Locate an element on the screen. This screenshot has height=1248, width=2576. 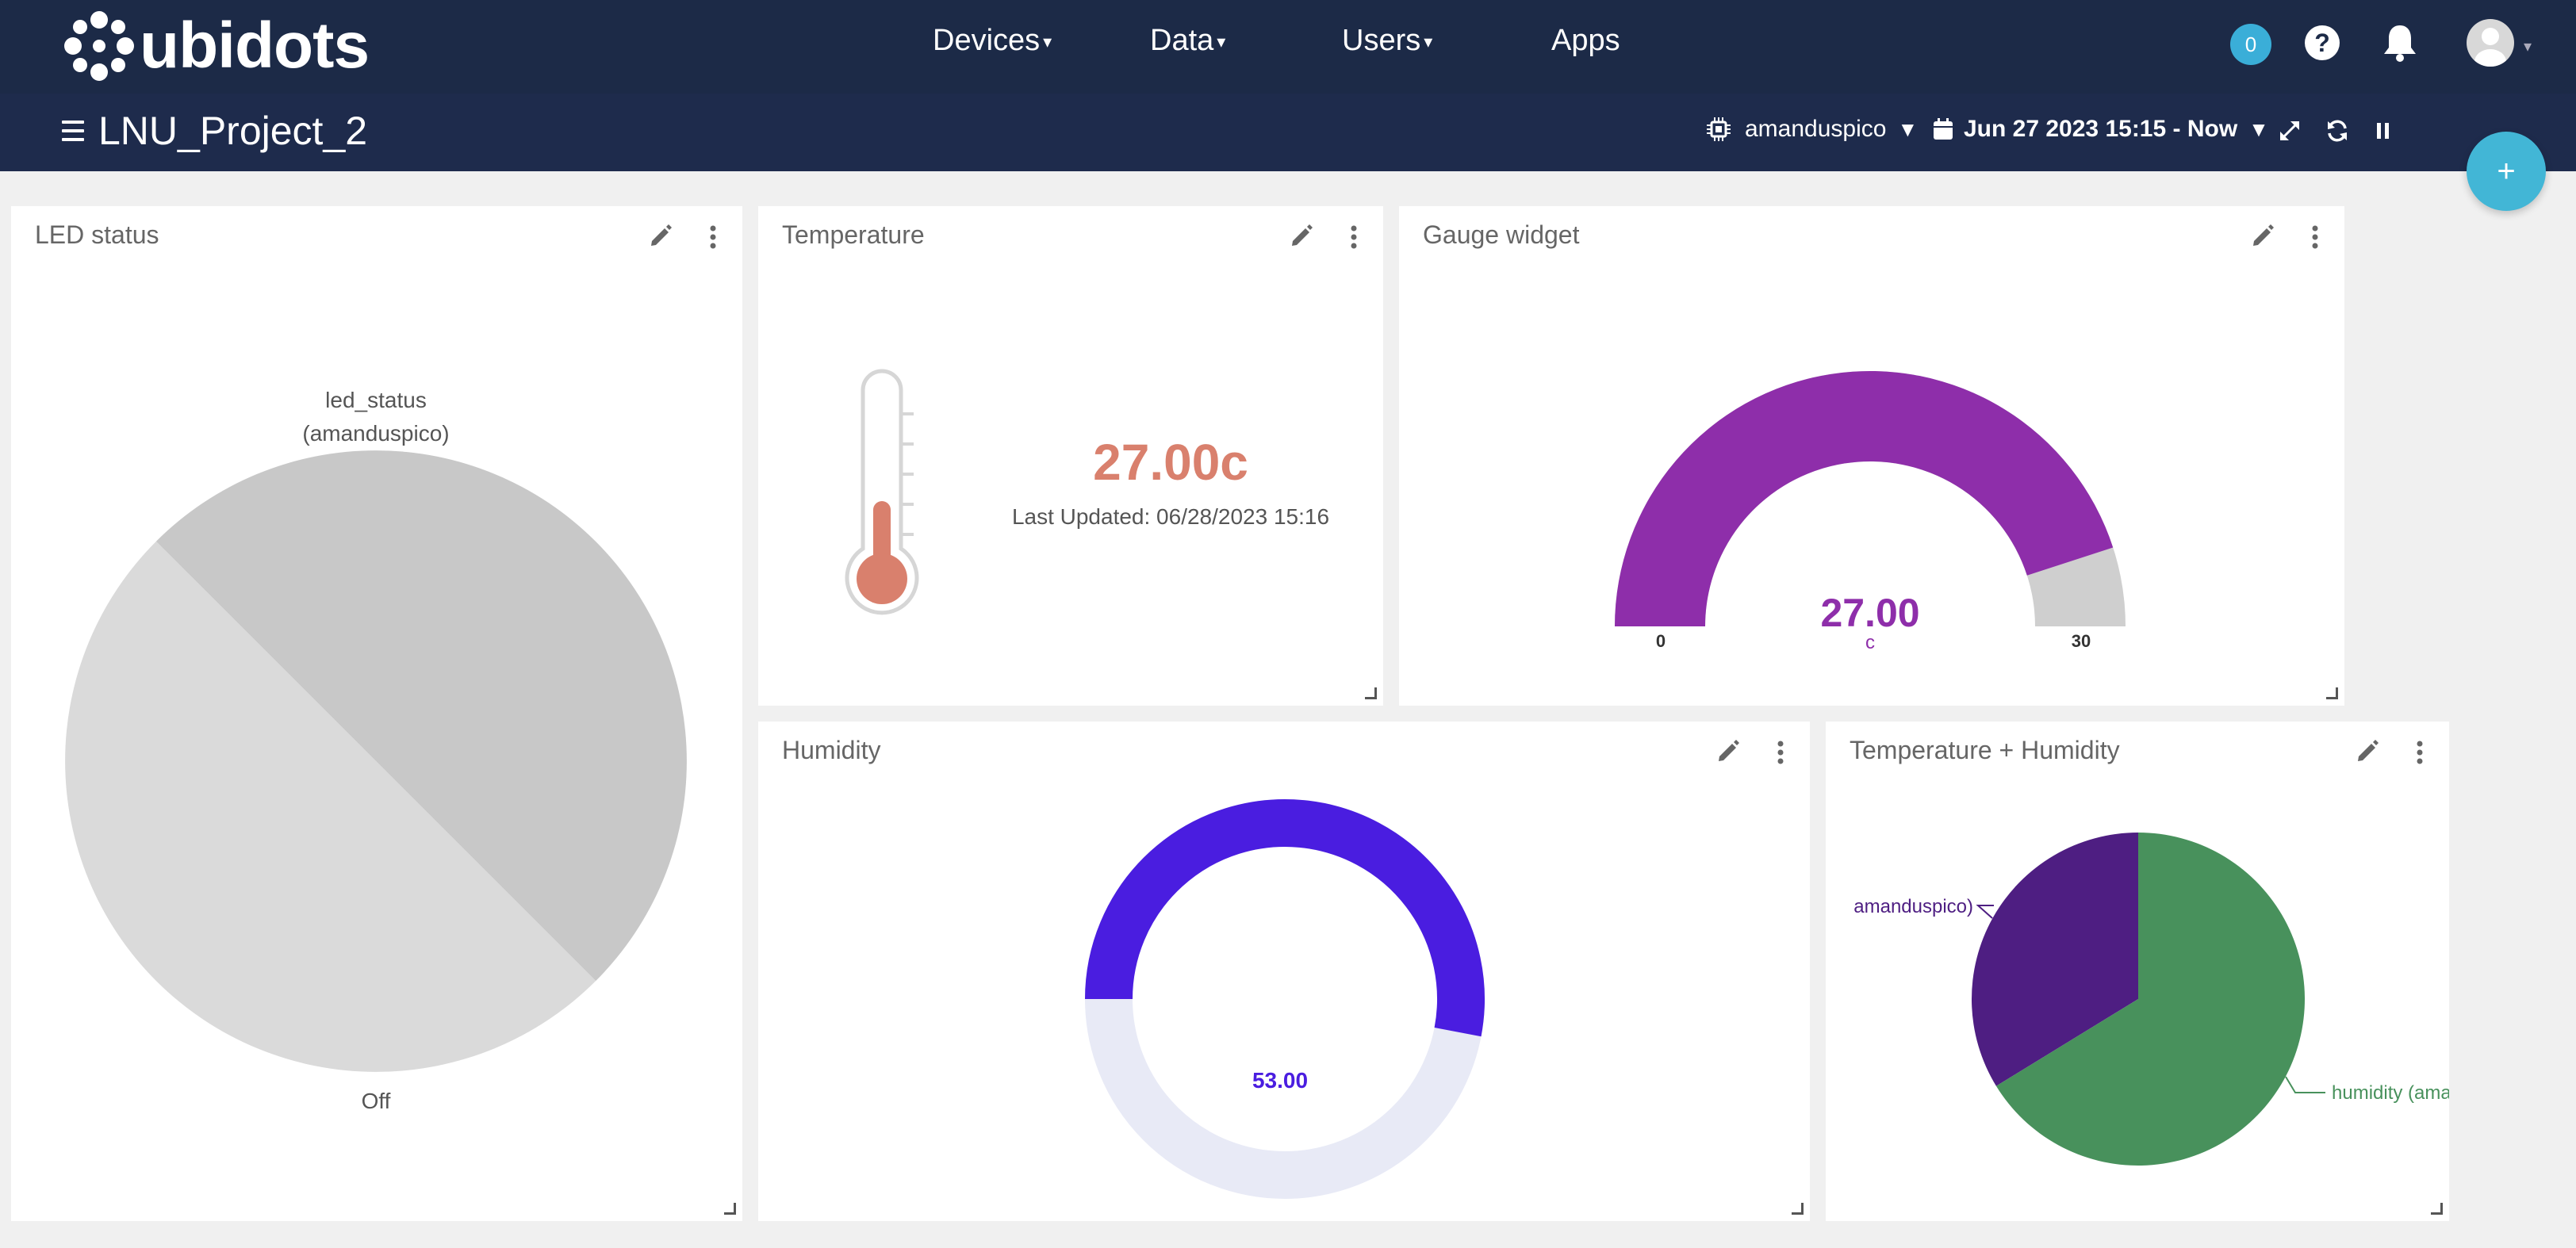
date-range-selector: Jun 27 2023 15:15 - Now ▼ is located at coordinates (2100, 129).